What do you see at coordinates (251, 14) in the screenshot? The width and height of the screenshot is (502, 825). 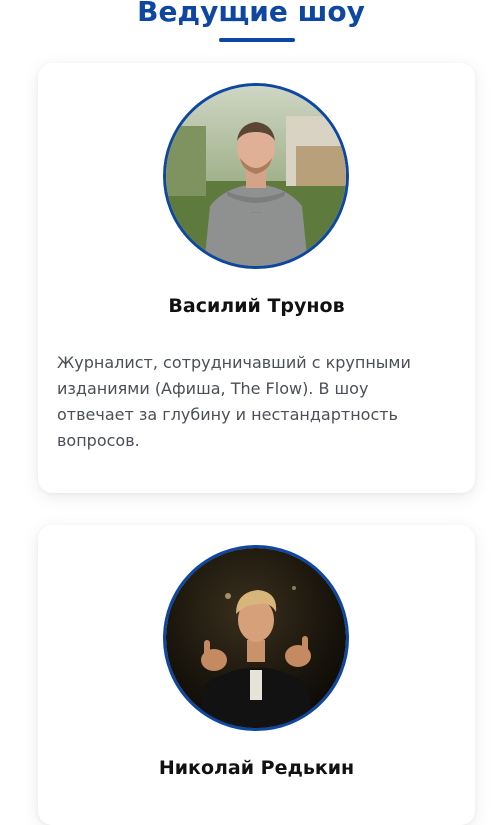 I see `section-title: Ведущие шоу` at bounding box center [251, 14].